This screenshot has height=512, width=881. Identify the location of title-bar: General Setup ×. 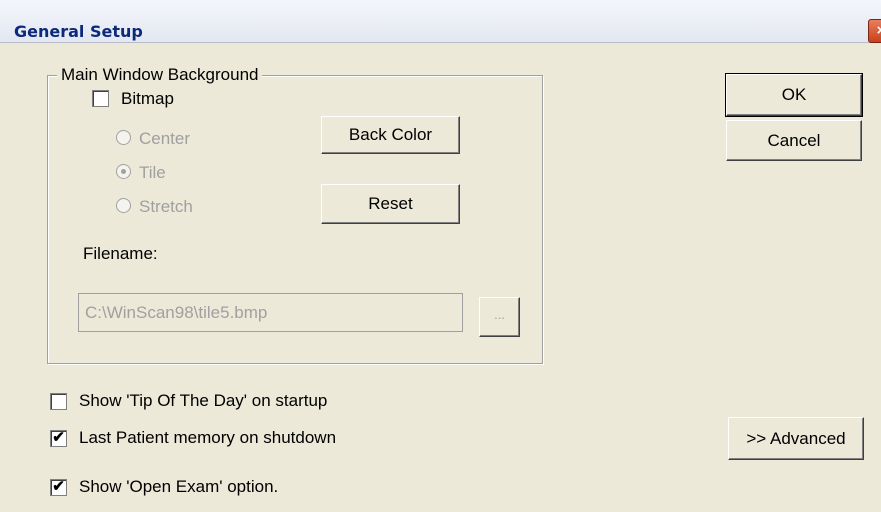
(440, 21).